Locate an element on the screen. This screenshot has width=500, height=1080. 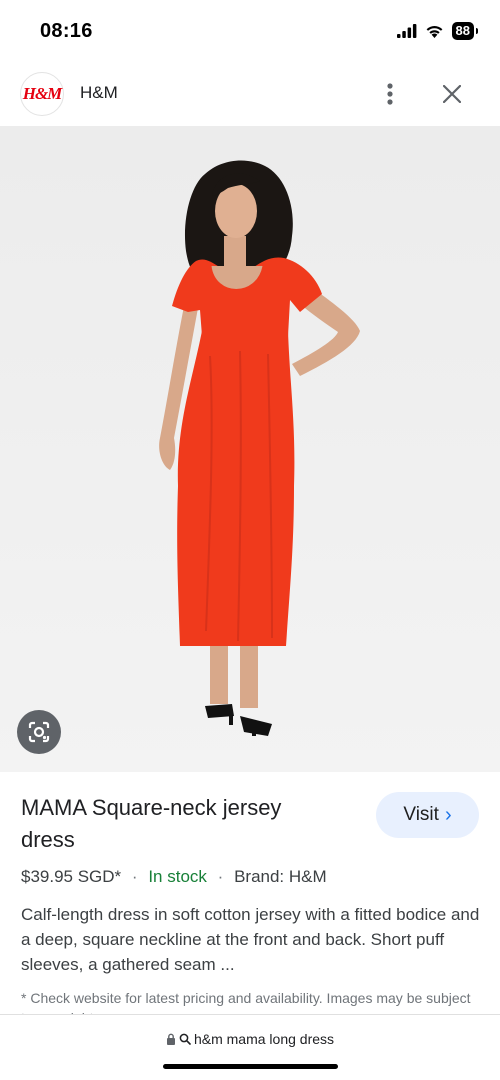
close-button is located at coordinates (452, 94).